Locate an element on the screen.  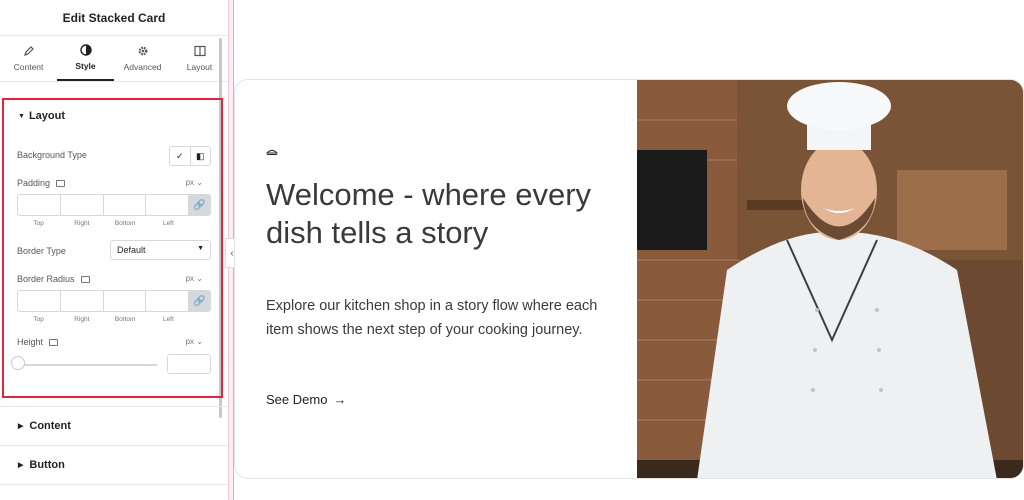
border-radius-unit: px ⌄ is located at coordinates (194, 278).